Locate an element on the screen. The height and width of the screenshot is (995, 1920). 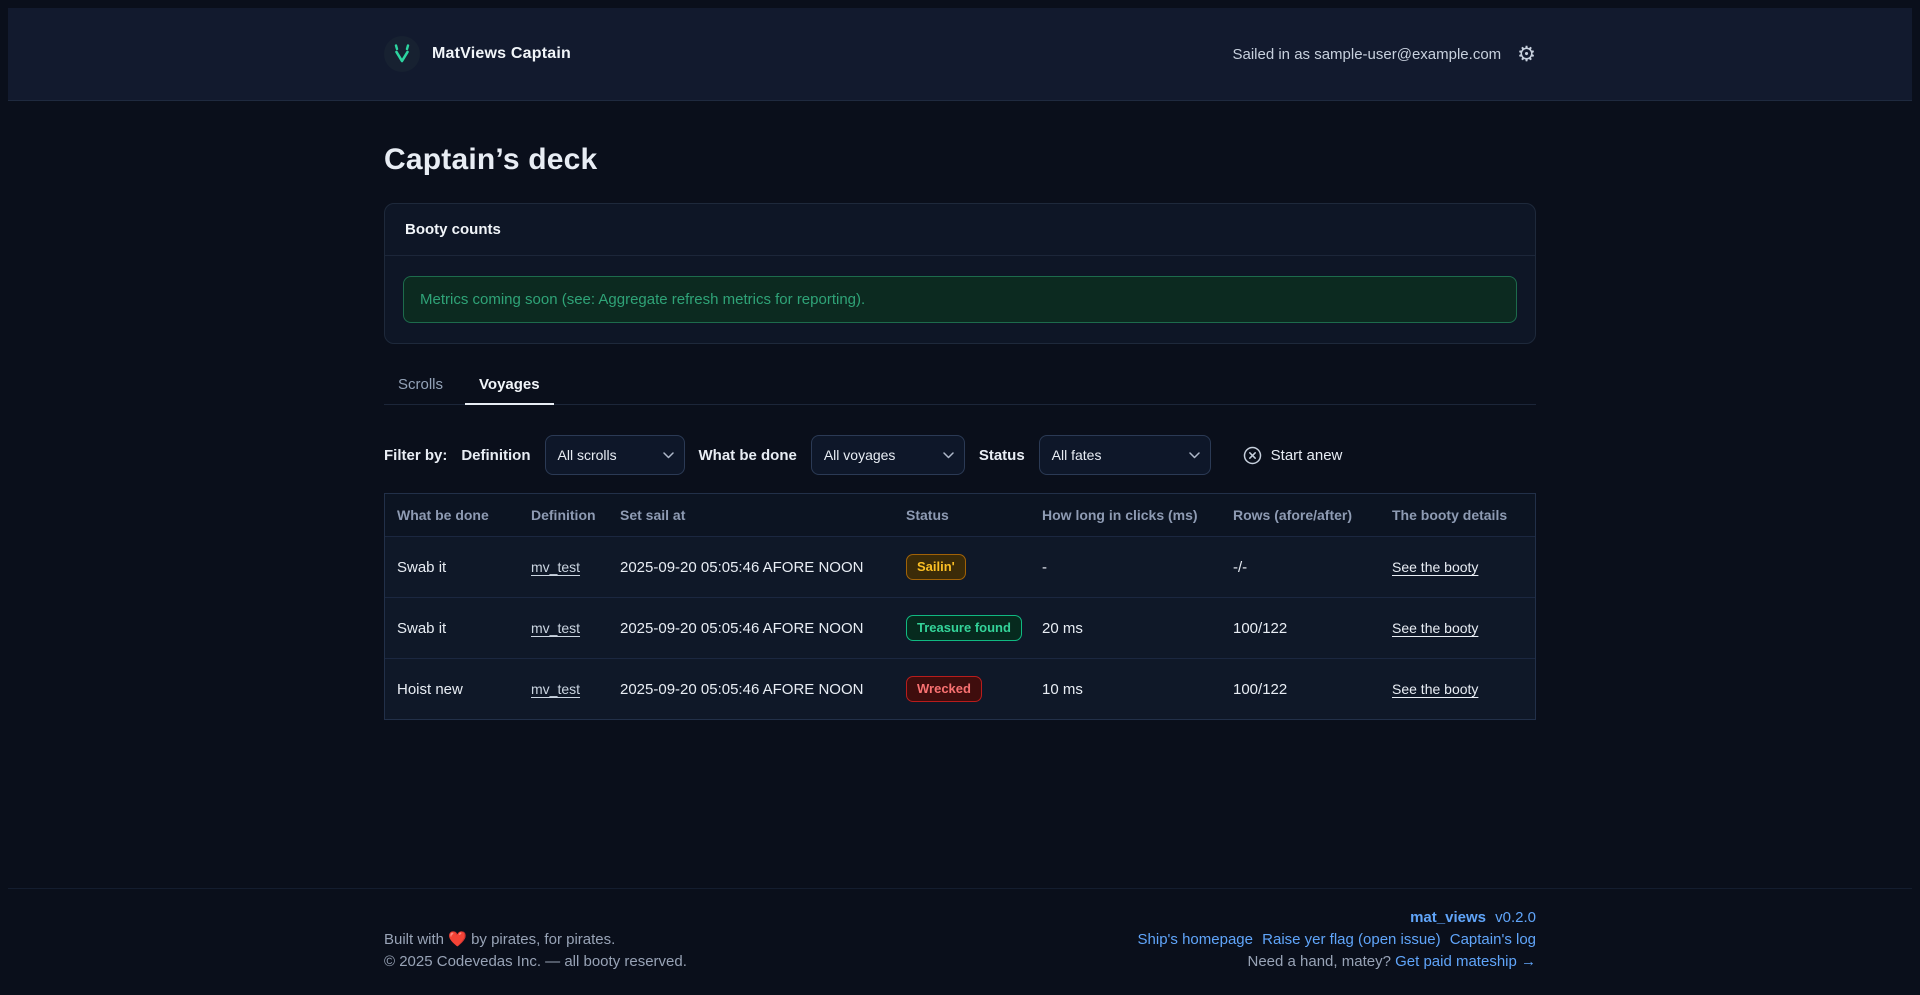
tab-scrolls: Scrolls is located at coordinates (420, 385).